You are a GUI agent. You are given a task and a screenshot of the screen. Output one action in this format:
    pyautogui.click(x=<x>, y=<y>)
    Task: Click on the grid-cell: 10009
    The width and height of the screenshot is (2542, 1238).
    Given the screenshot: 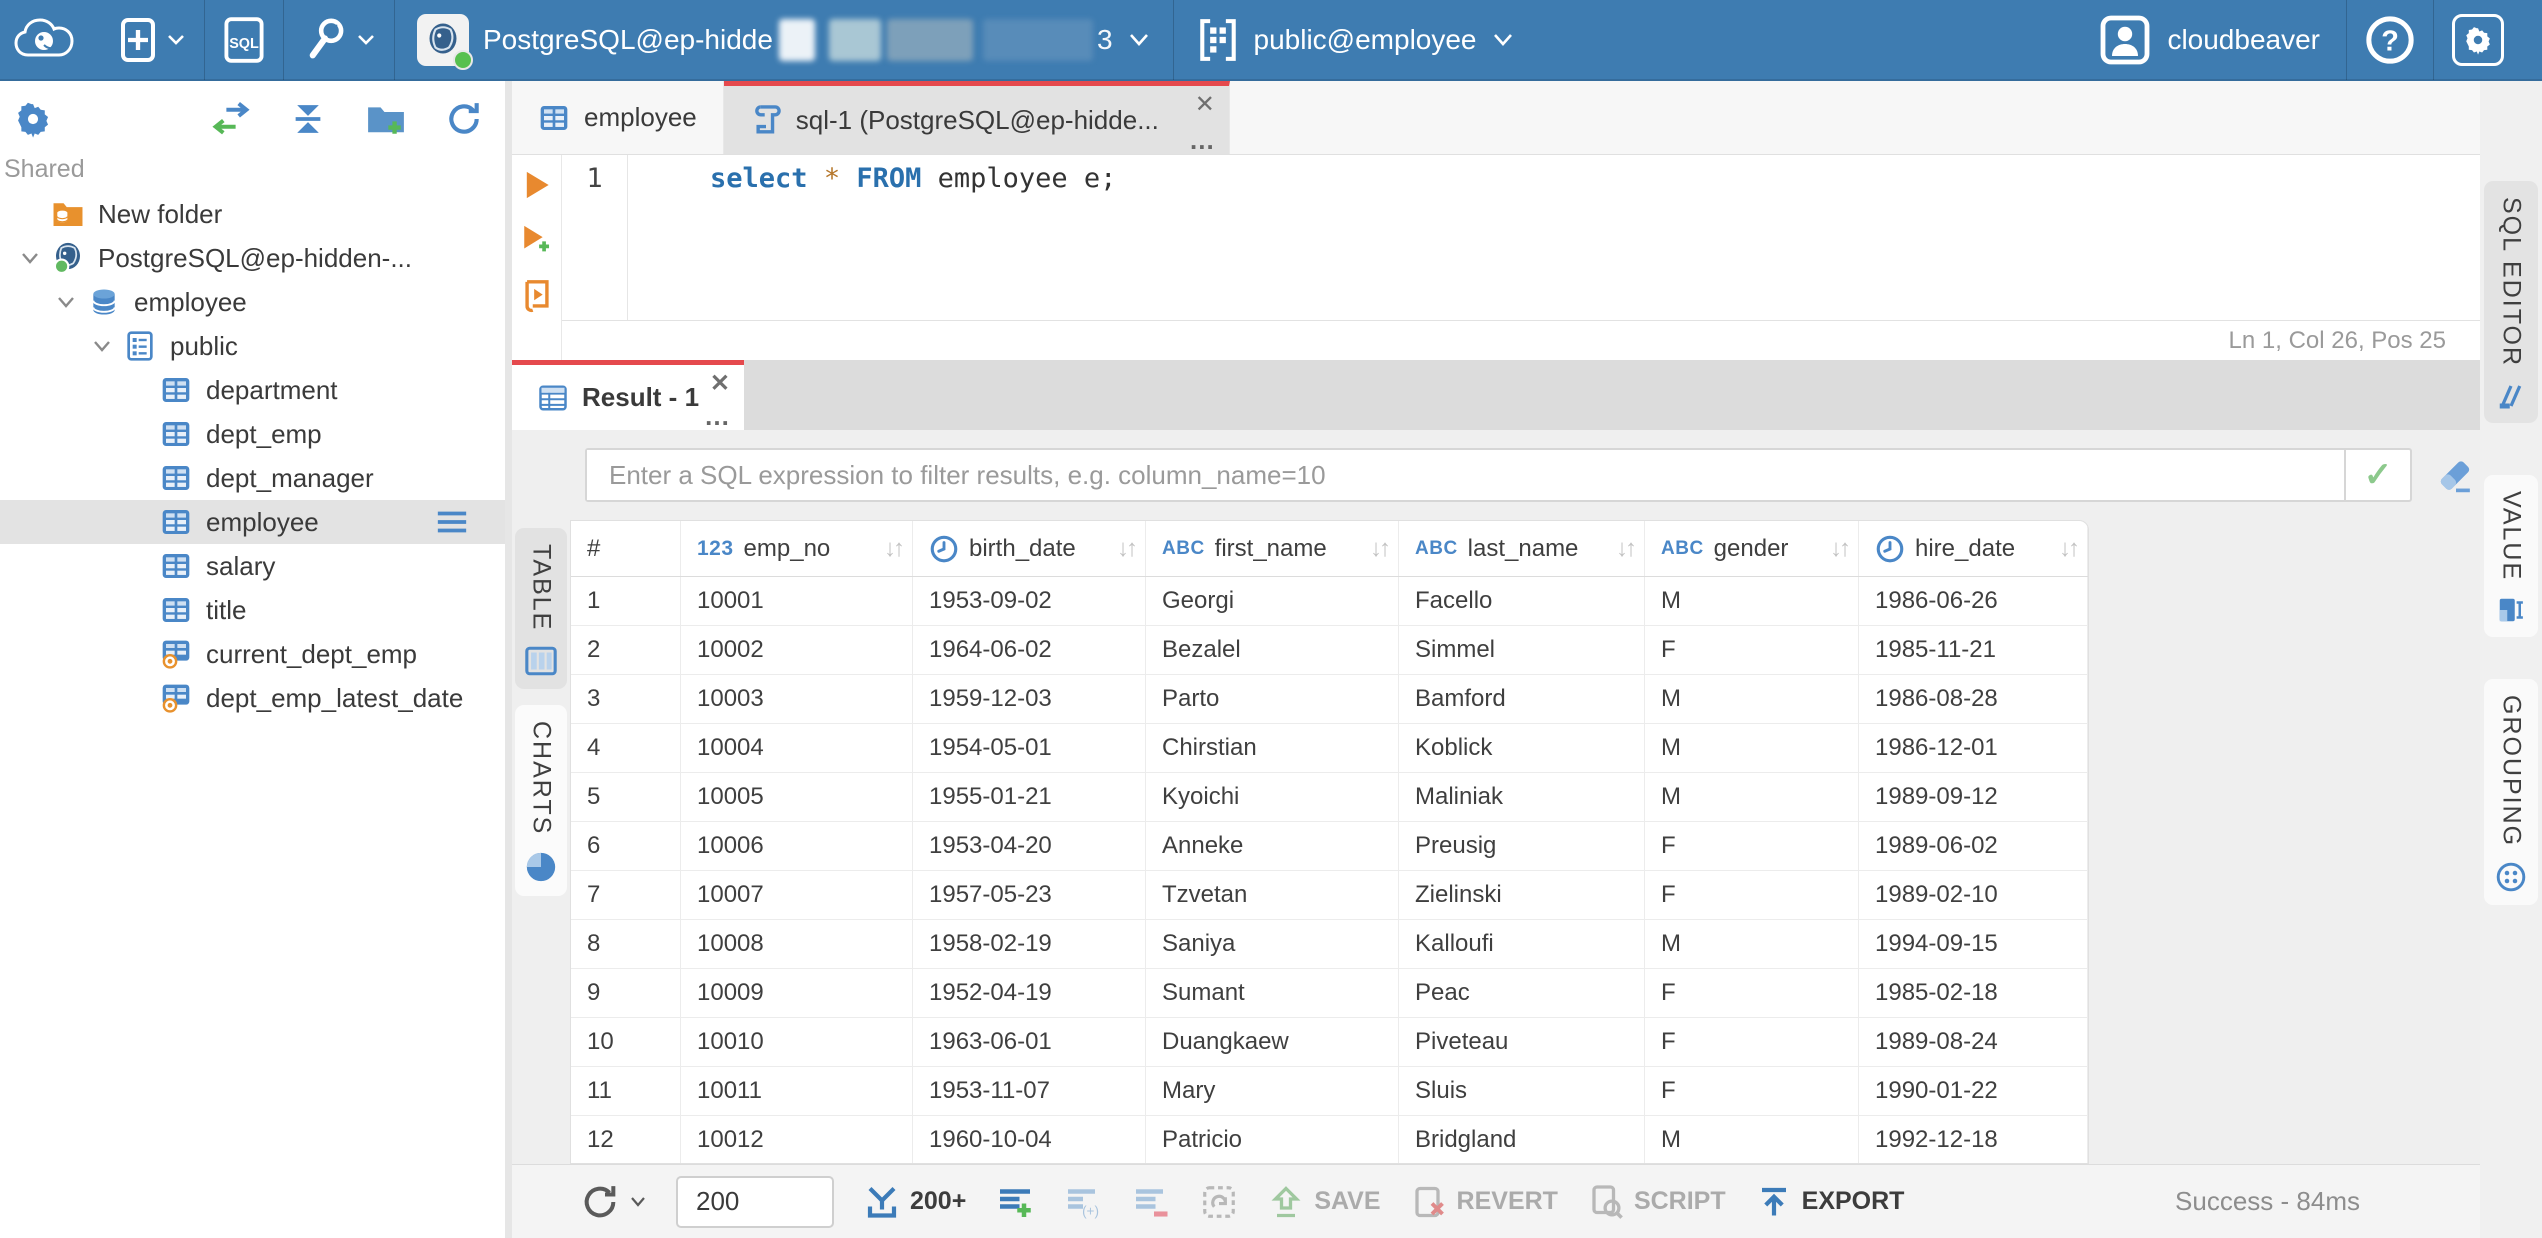 What is the action you would take?
    pyautogui.click(x=797, y=993)
    